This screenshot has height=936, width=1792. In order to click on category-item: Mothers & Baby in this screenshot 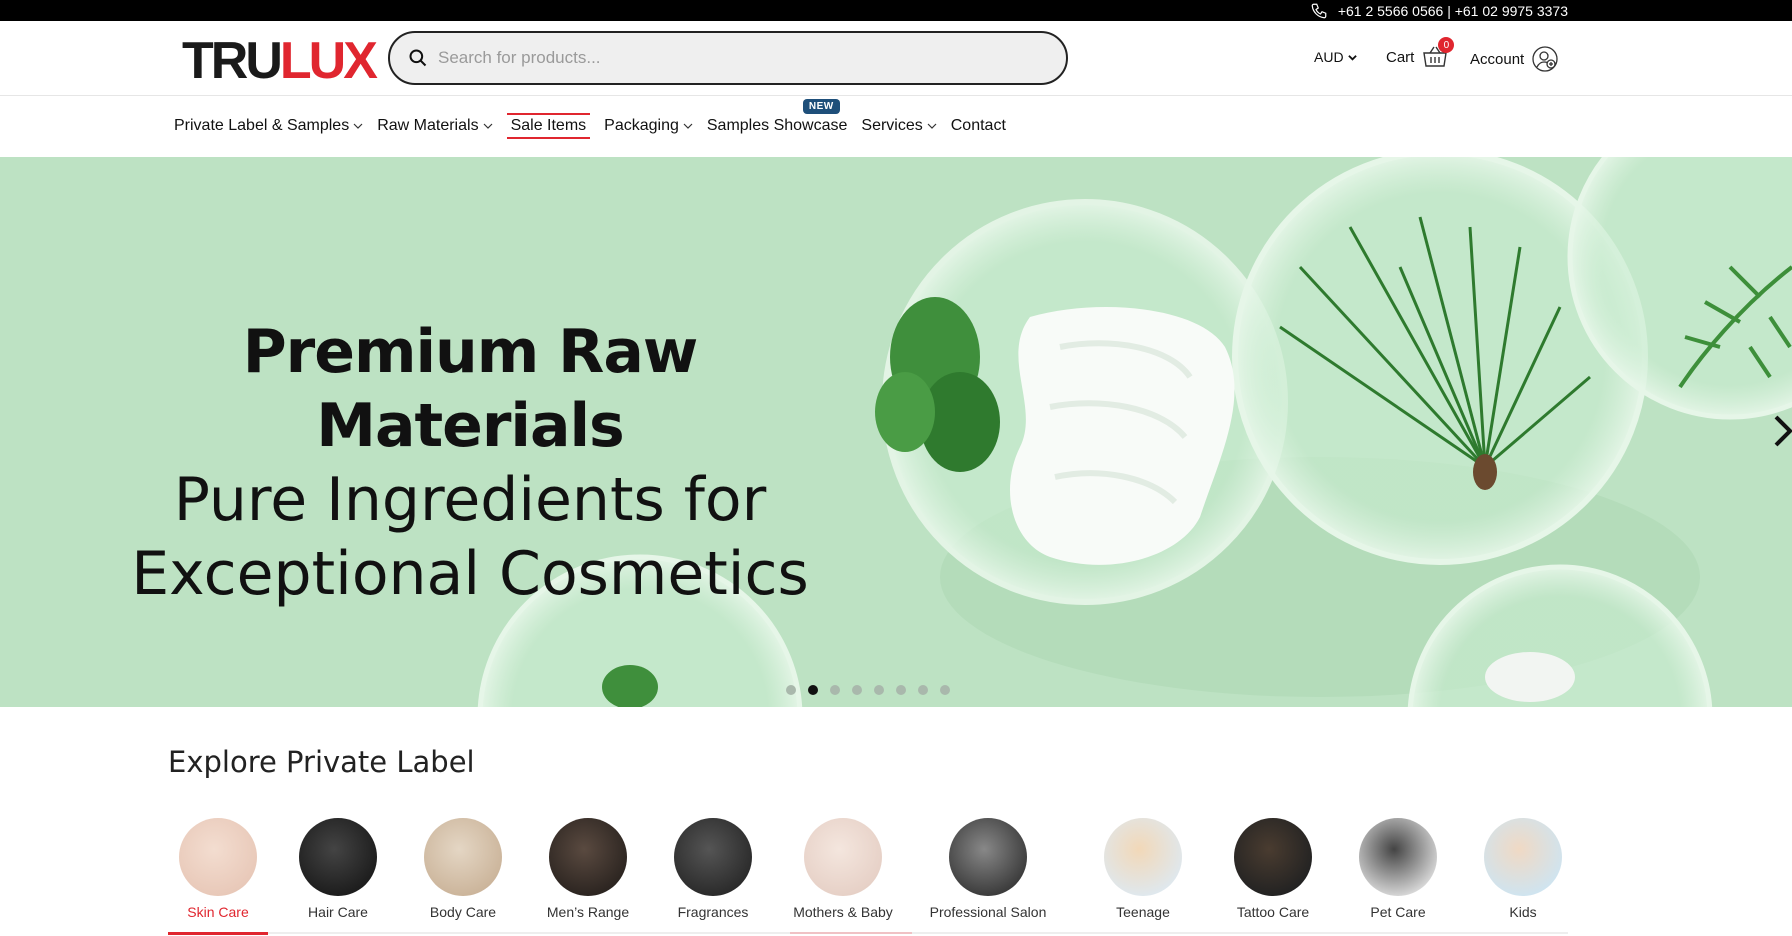, I will do `click(843, 869)`.